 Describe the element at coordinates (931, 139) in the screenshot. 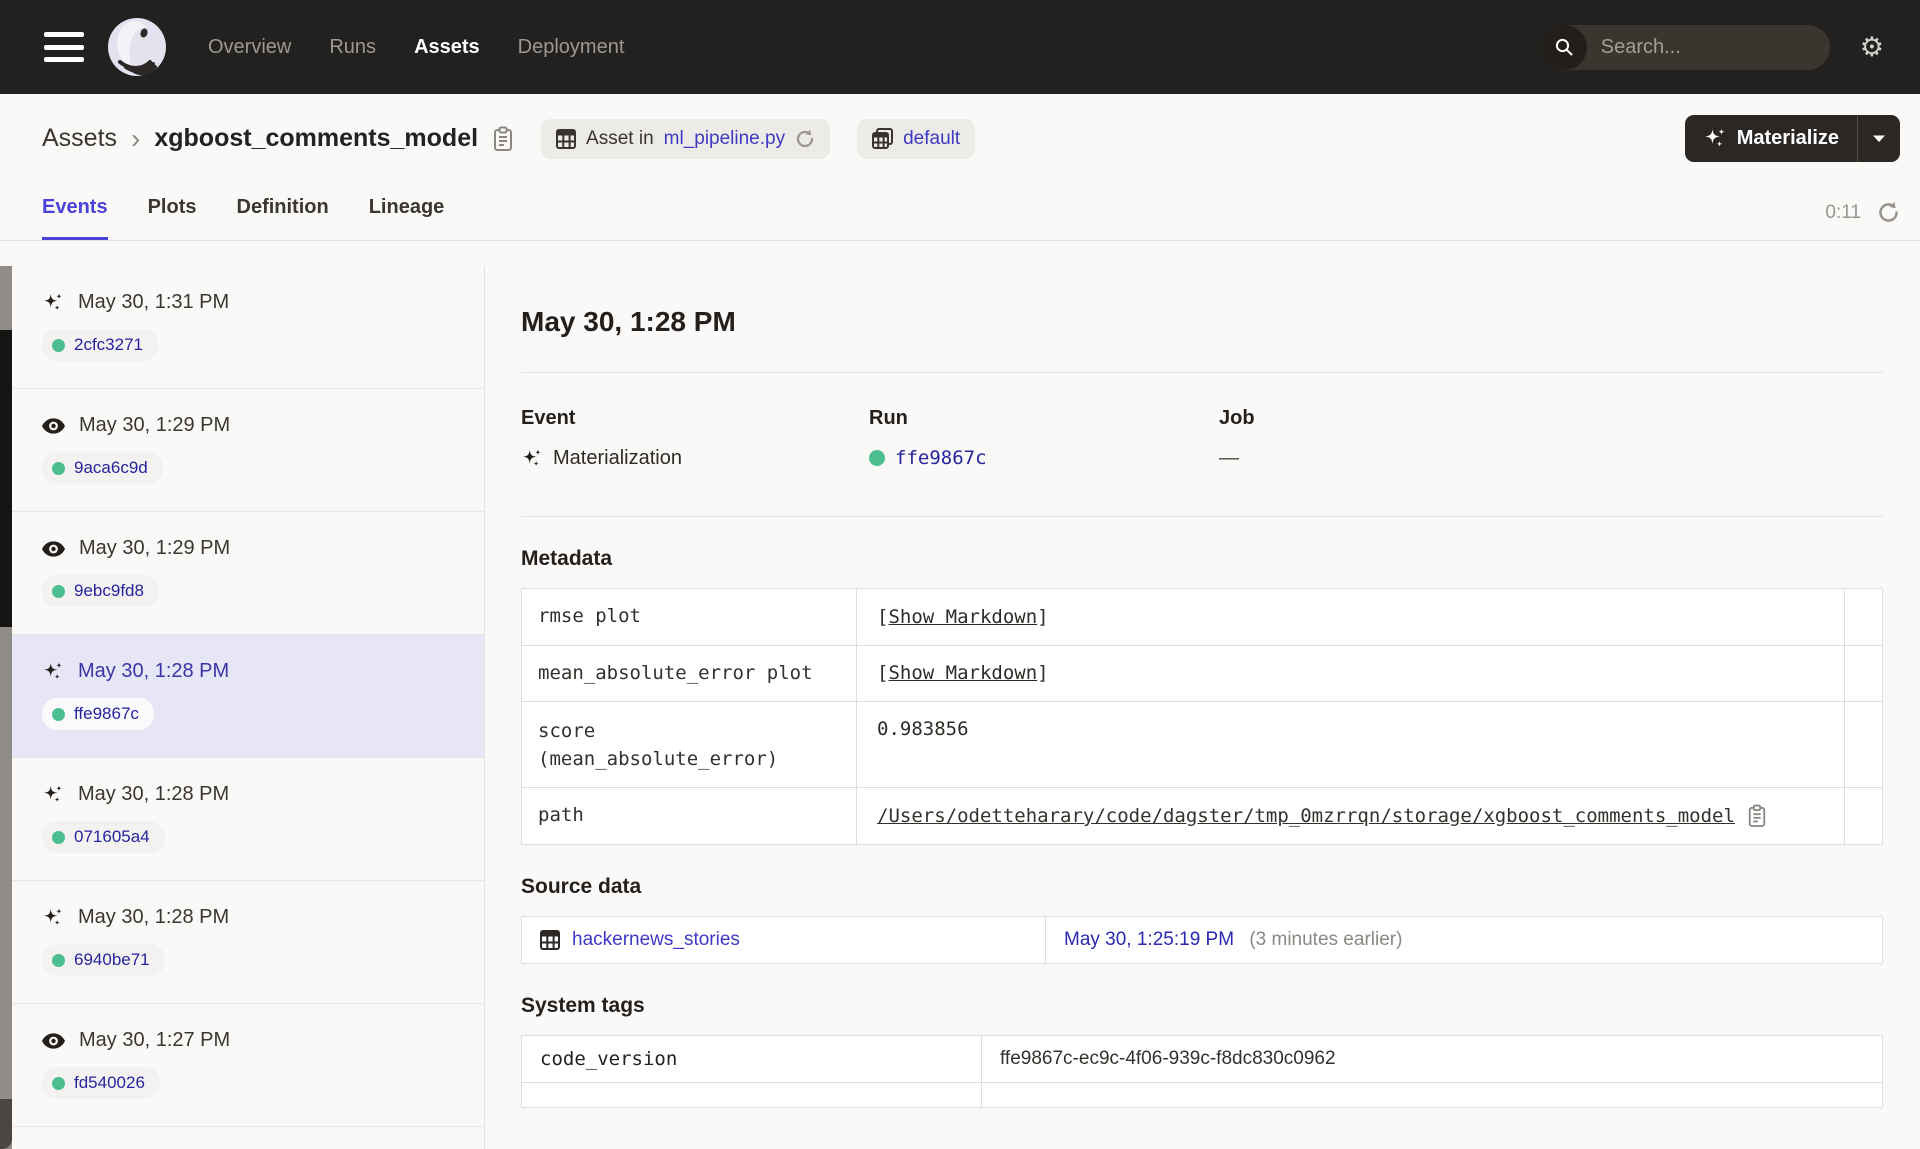

I see `group-default-link: default` at that location.